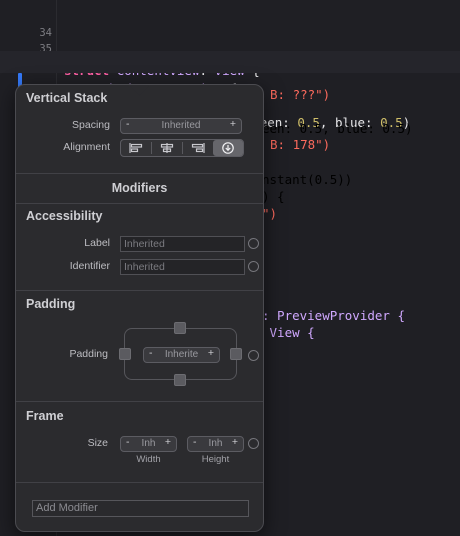 The height and width of the screenshot is (536, 460). I want to click on alignment-segmented-control, so click(182, 148).